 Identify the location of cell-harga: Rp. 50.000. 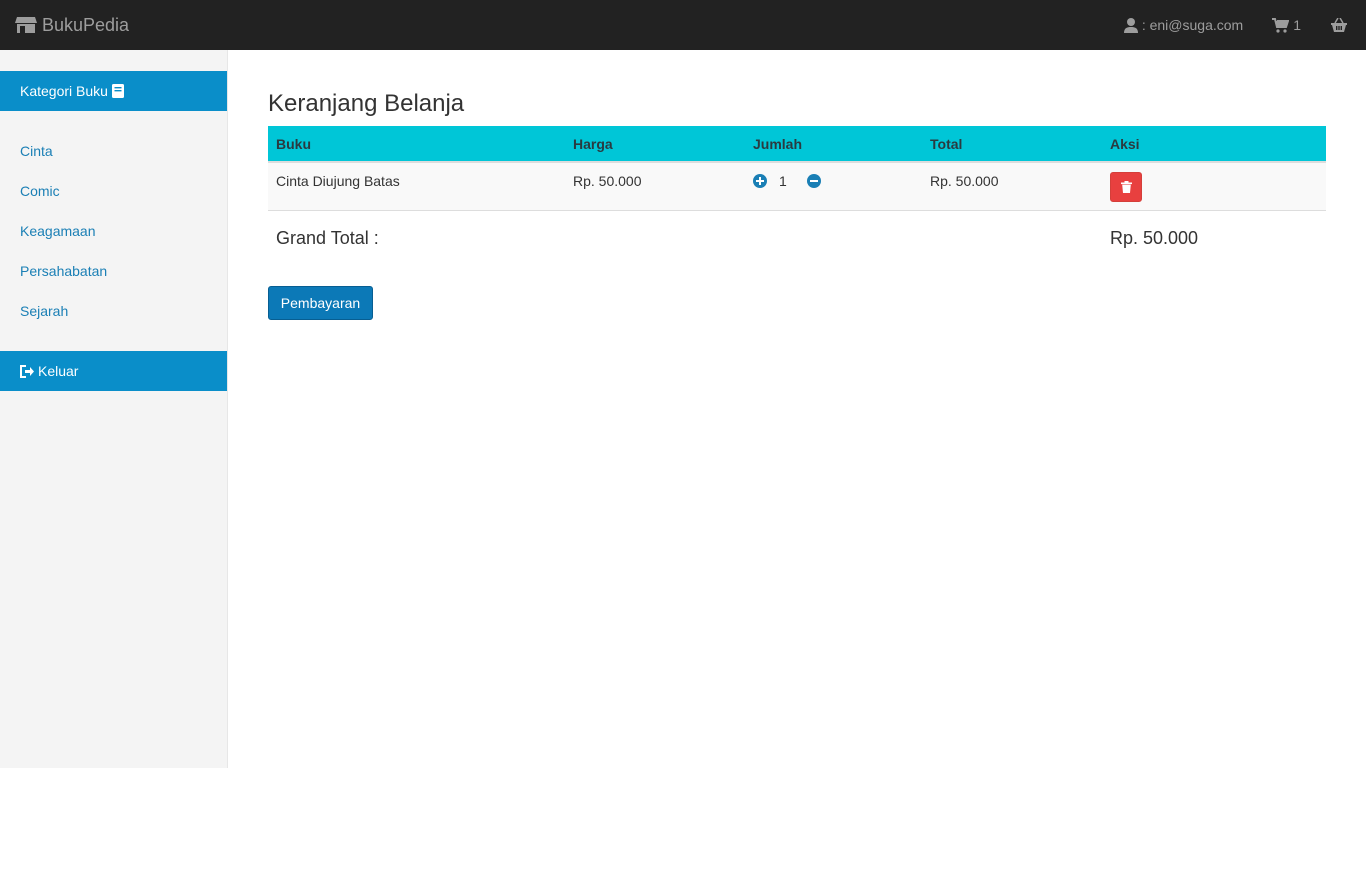
(655, 186).